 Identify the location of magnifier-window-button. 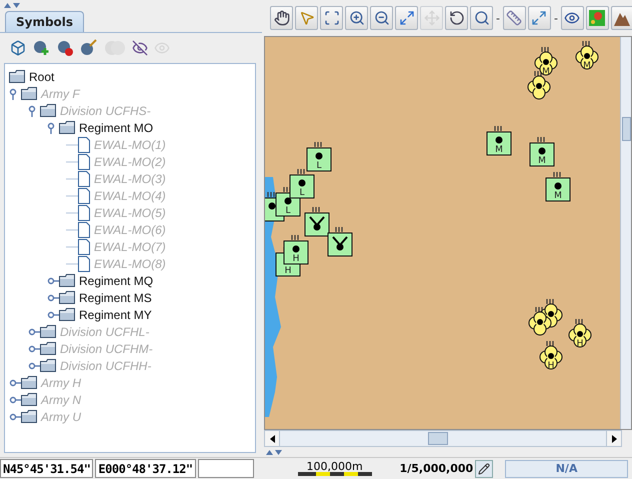
(481, 18).